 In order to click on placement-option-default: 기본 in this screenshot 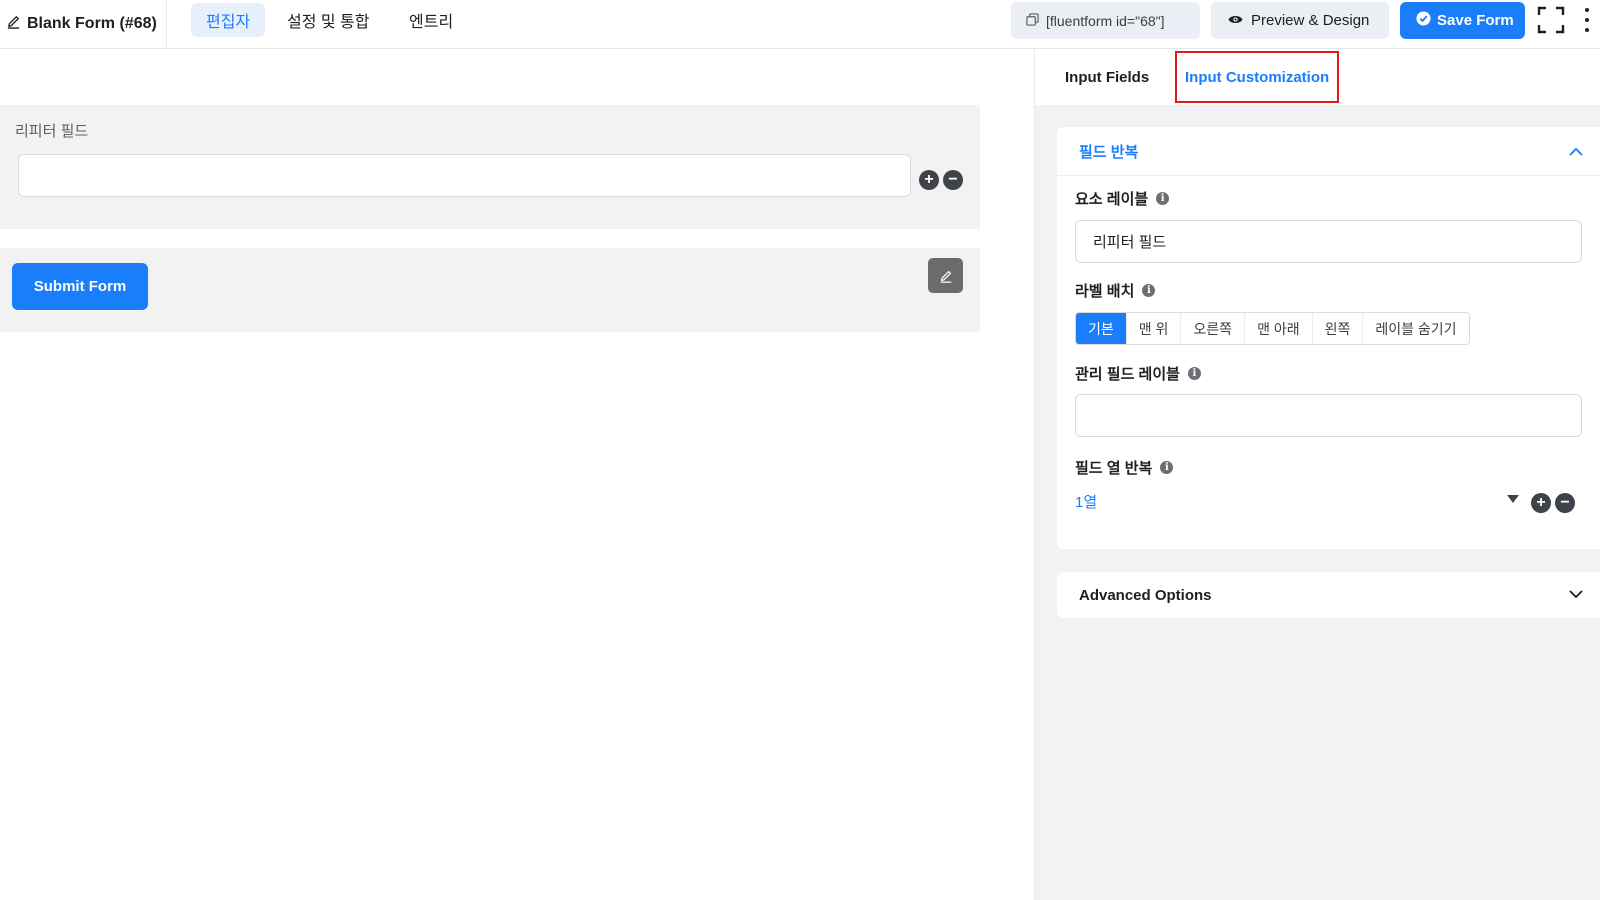, I will do `click(1101, 328)`.